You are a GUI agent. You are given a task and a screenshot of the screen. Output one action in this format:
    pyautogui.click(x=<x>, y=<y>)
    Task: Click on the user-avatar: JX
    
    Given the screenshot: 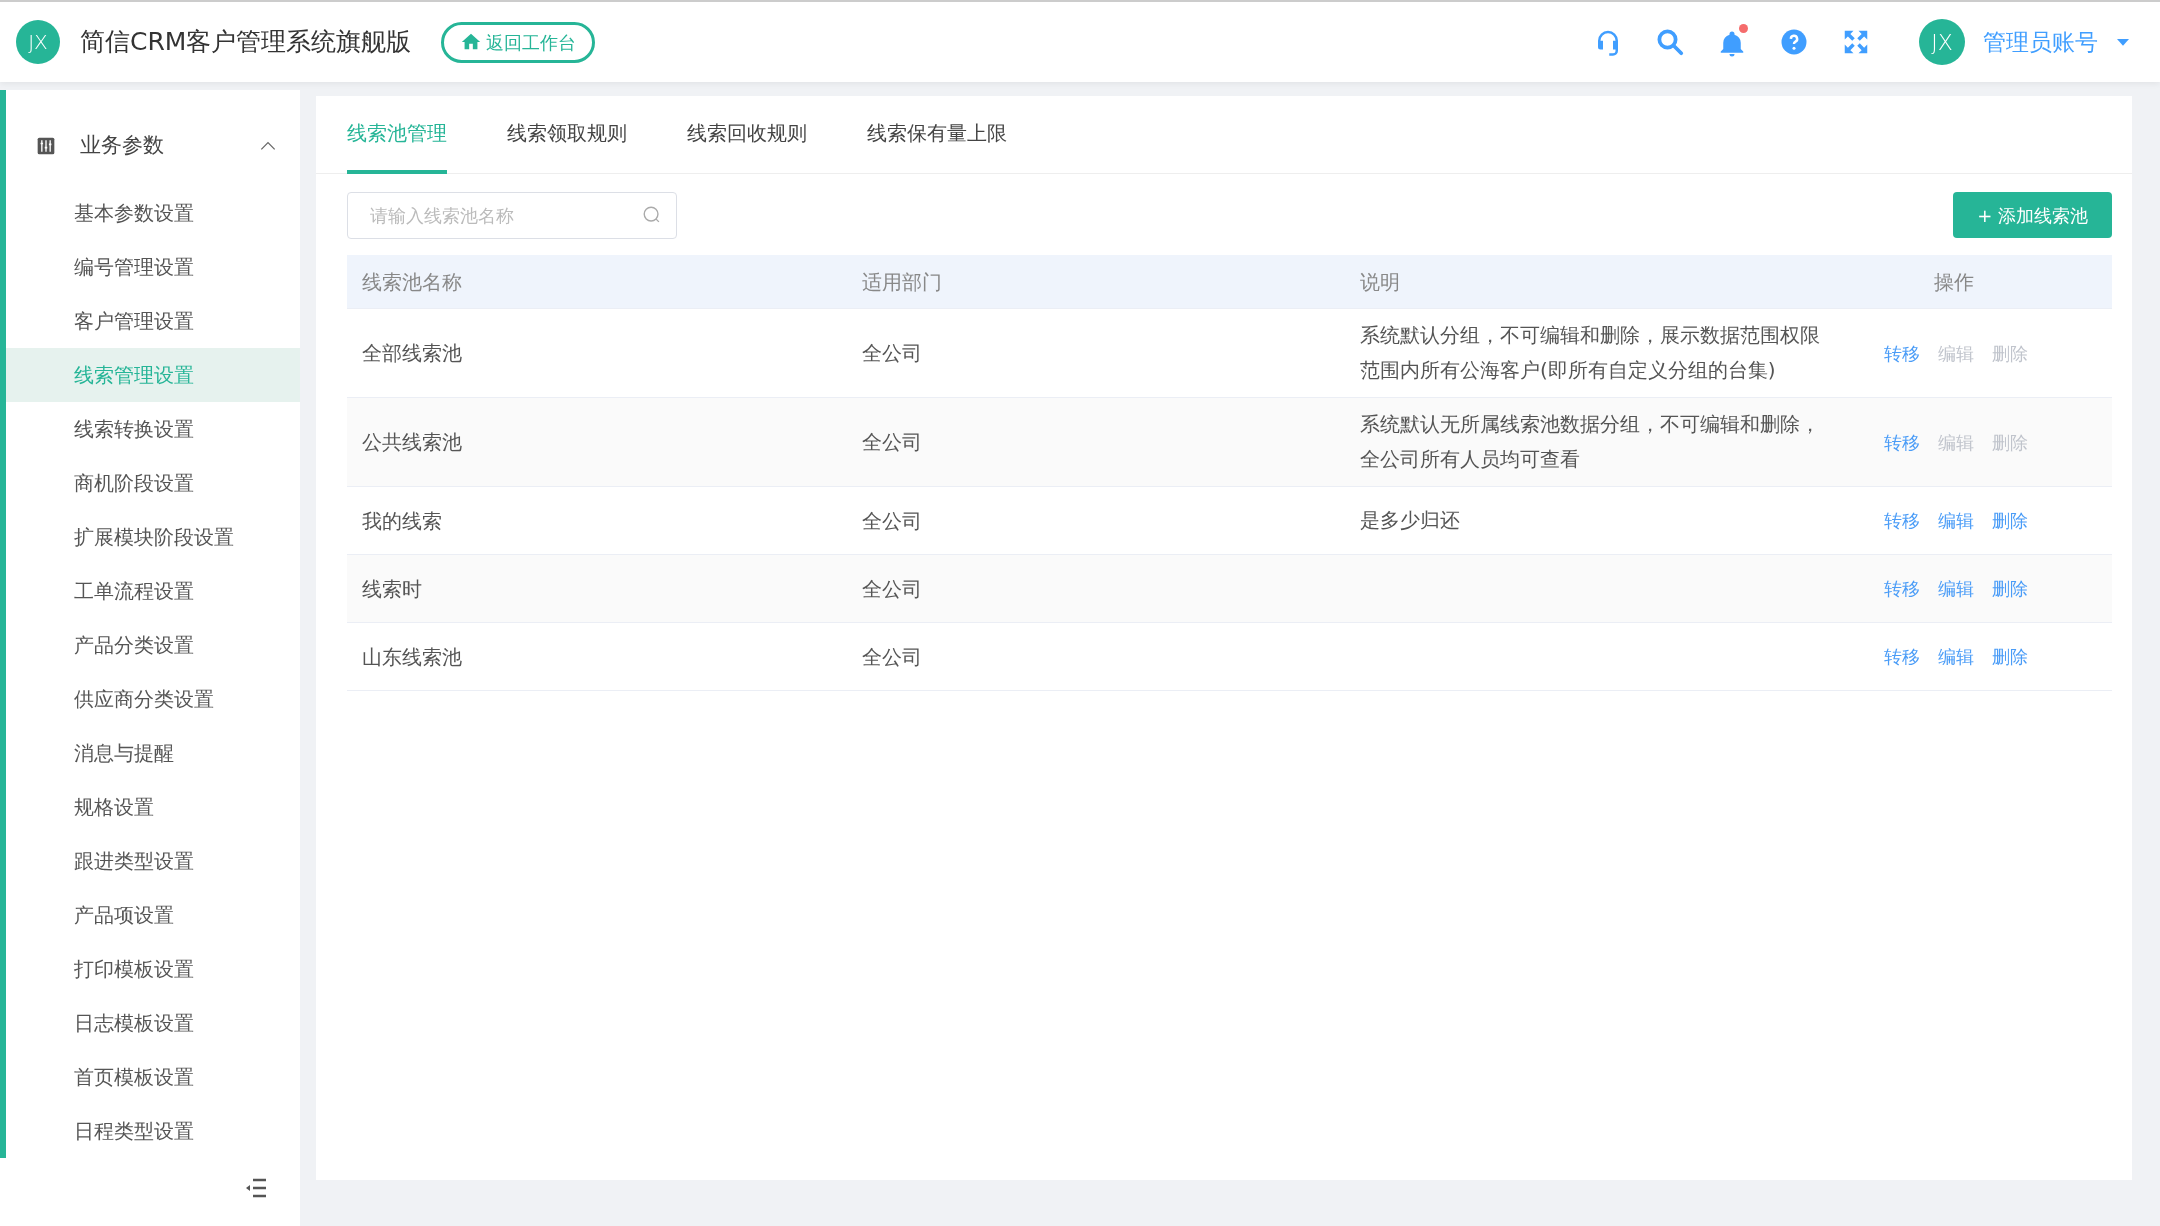 What is the action you would take?
    pyautogui.click(x=1942, y=42)
    